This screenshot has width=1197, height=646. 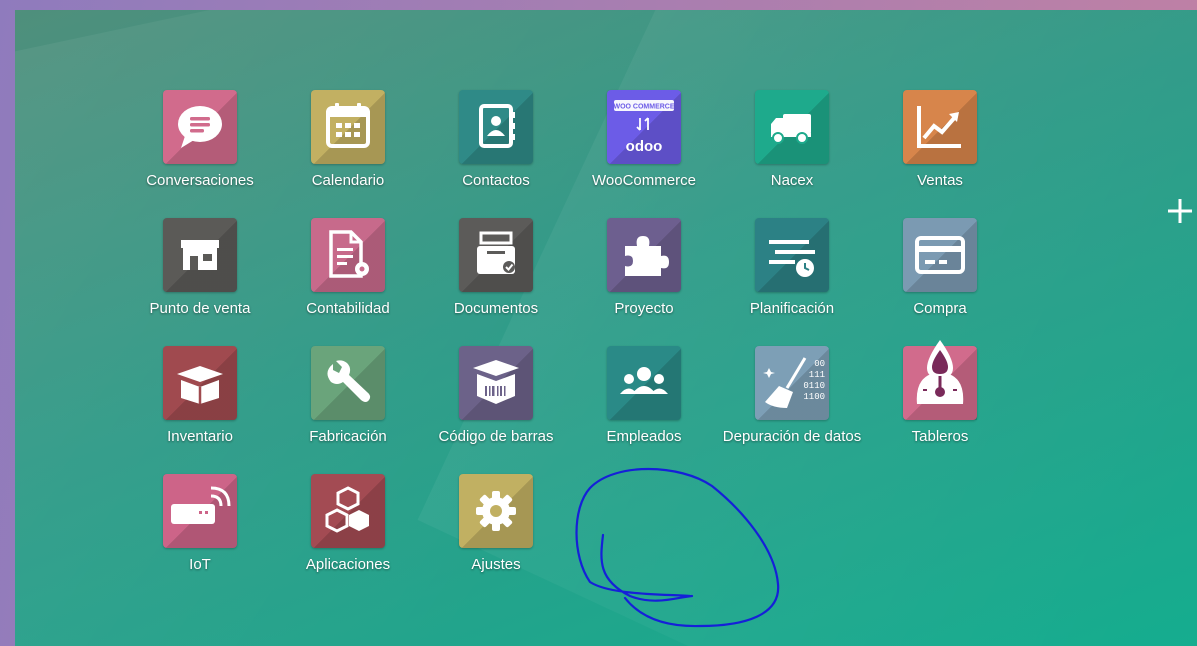 I want to click on app-label: Código de barras, so click(x=496, y=436).